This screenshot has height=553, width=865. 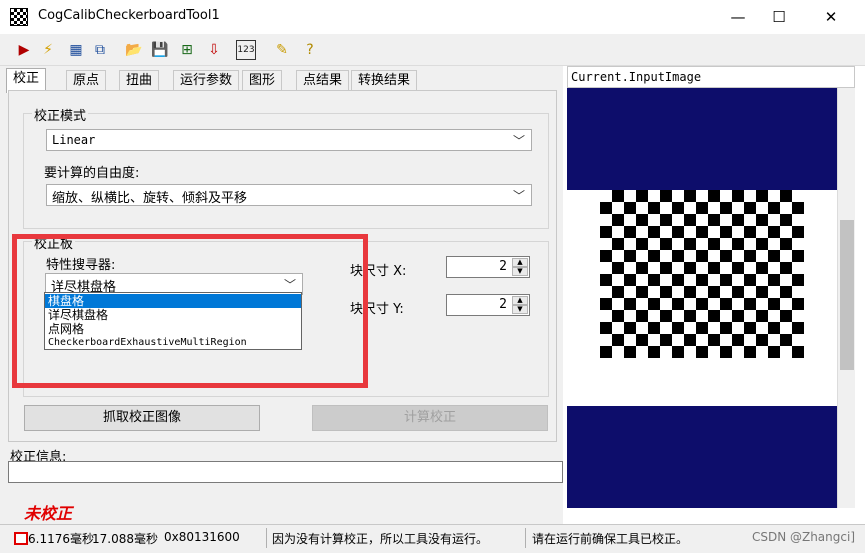 What do you see at coordinates (190, 311) in the screenshot?
I see `red-highlight-box` at bounding box center [190, 311].